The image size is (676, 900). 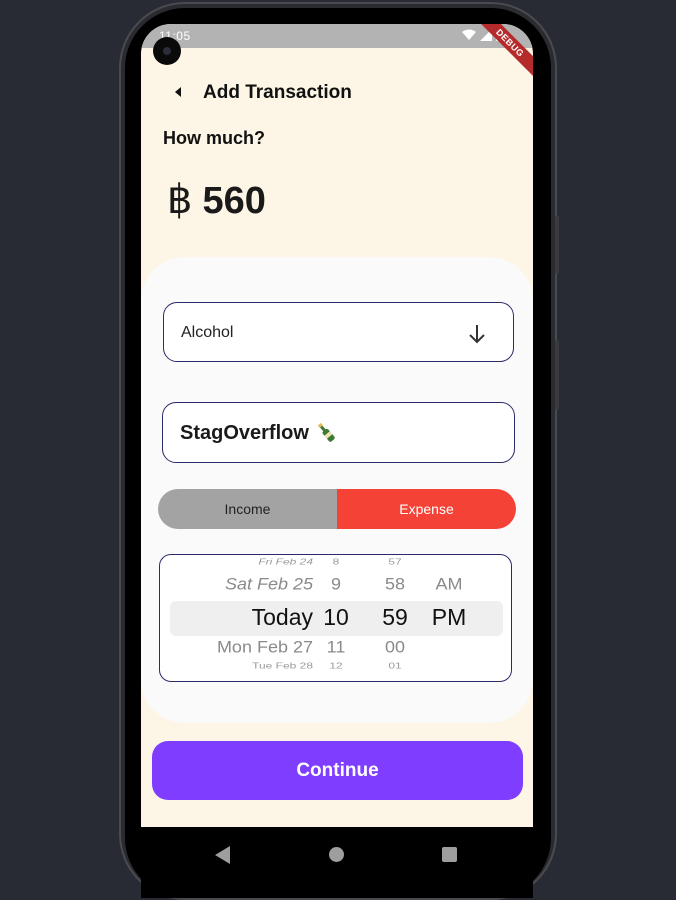 What do you see at coordinates (336, 562) in the screenshot?
I see `picker-hour: 8` at bounding box center [336, 562].